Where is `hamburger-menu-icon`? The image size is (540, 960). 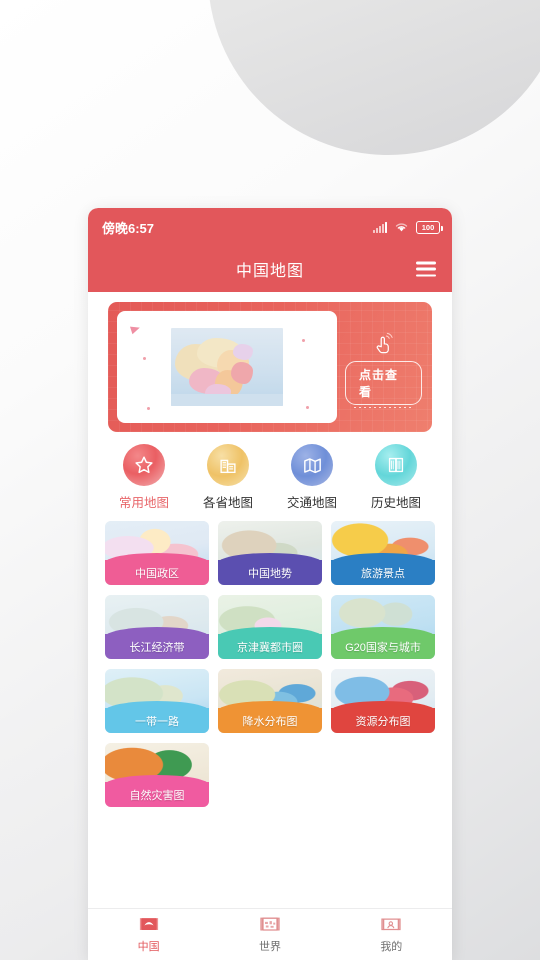
hamburger-menu-icon is located at coordinates (426, 269).